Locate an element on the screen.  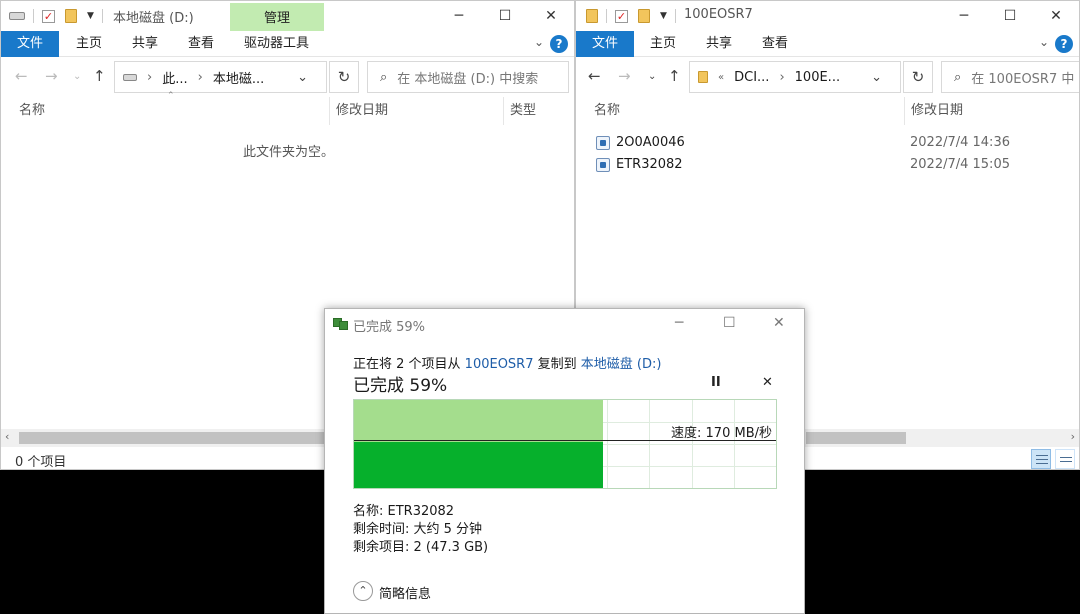
tab-drive-tools: 驱动器工具 is located at coordinates (276, 44).